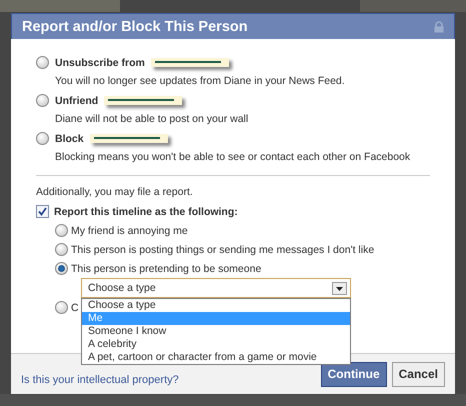 The width and height of the screenshot is (466, 406). What do you see at coordinates (69, 138) in the screenshot?
I see `option-label: Block` at bounding box center [69, 138].